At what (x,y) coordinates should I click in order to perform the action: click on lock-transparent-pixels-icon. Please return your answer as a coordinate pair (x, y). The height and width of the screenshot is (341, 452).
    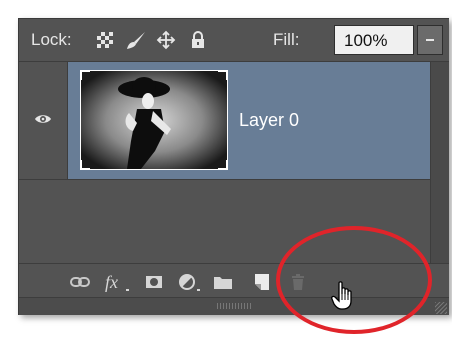
    Looking at the image, I should click on (105, 40).